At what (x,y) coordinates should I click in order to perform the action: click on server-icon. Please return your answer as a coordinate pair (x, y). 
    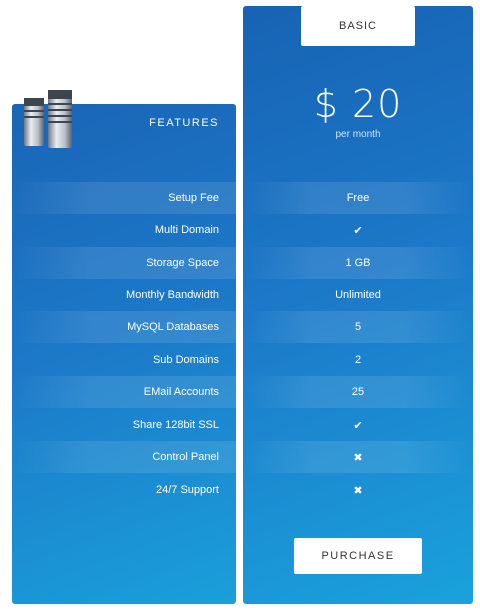
    Looking at the image, I should click on (48, 119).